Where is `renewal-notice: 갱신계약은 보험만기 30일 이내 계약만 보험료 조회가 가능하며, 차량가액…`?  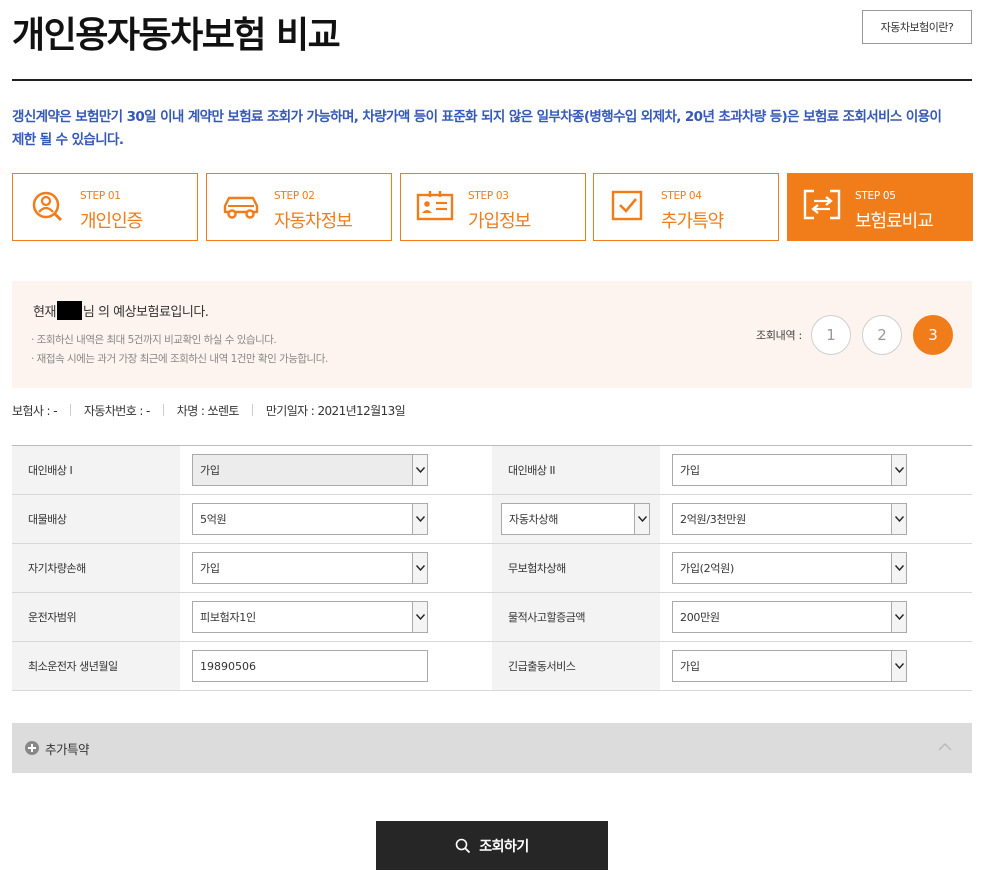
renewal-notice: 갱신계약은 보험만기 30일 이내 계약만 보험료 조회가 가능하며, 차량가액… is located at coordinates (477, 128).